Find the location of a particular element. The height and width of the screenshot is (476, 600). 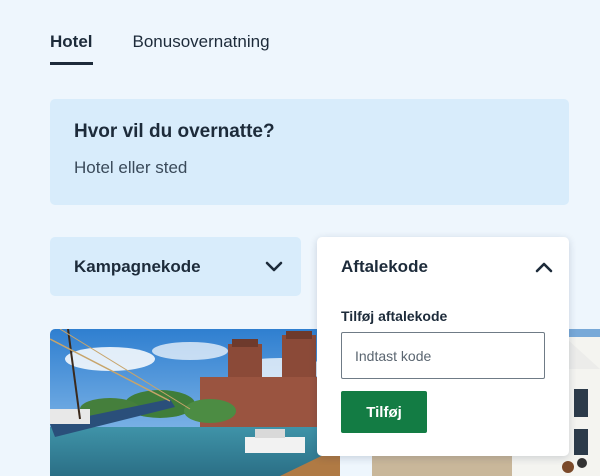

tab-hotel: Hotel is located at coordinates (71, 48).